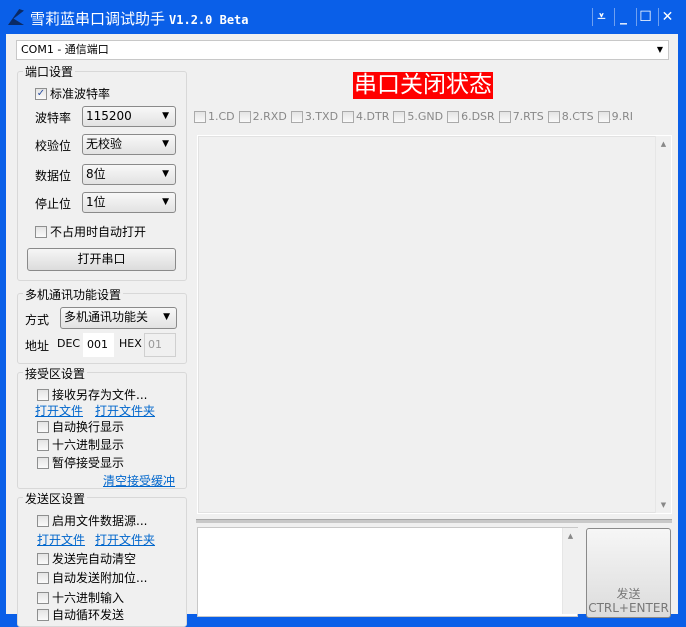  Describe the element at coordinates (73, 294) in the screenshot. I see `multi-settings-title: 多机通讯功能设置` at that location.